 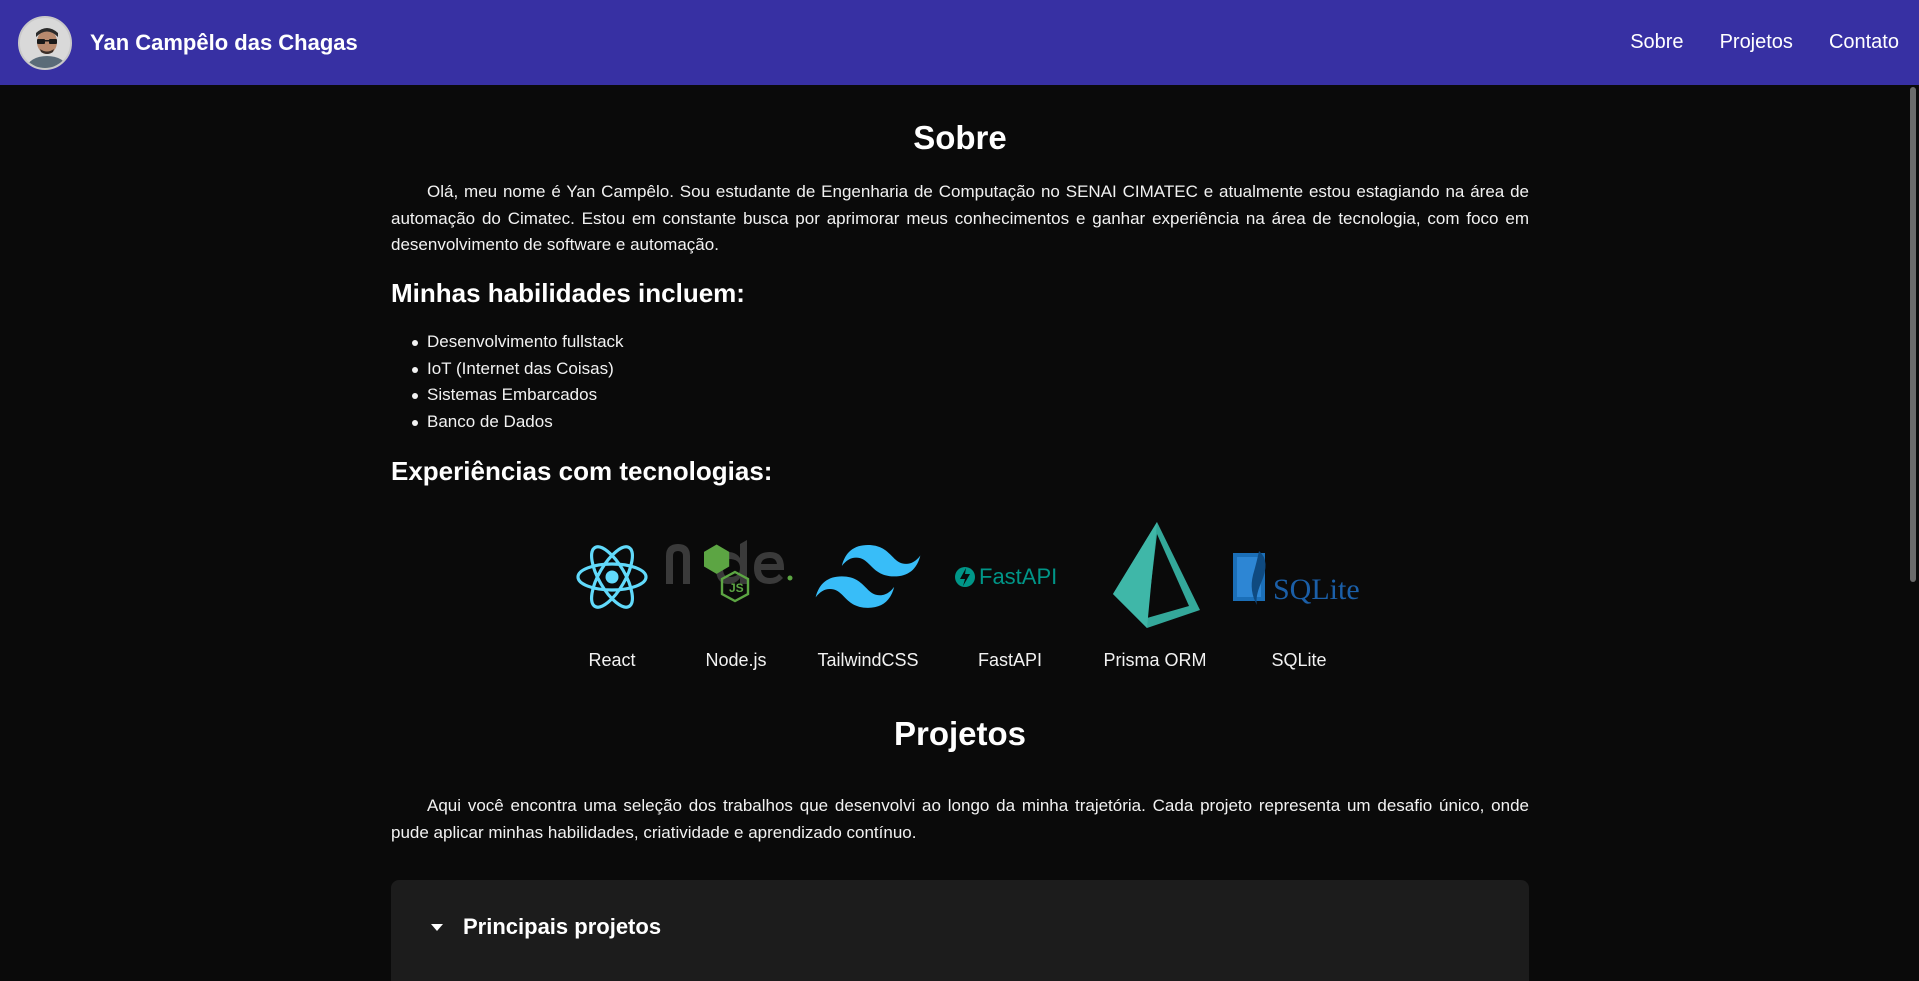 I want to click on site-owner-name: Yan Campêlo das Chagas, so click(x=224, y=42).